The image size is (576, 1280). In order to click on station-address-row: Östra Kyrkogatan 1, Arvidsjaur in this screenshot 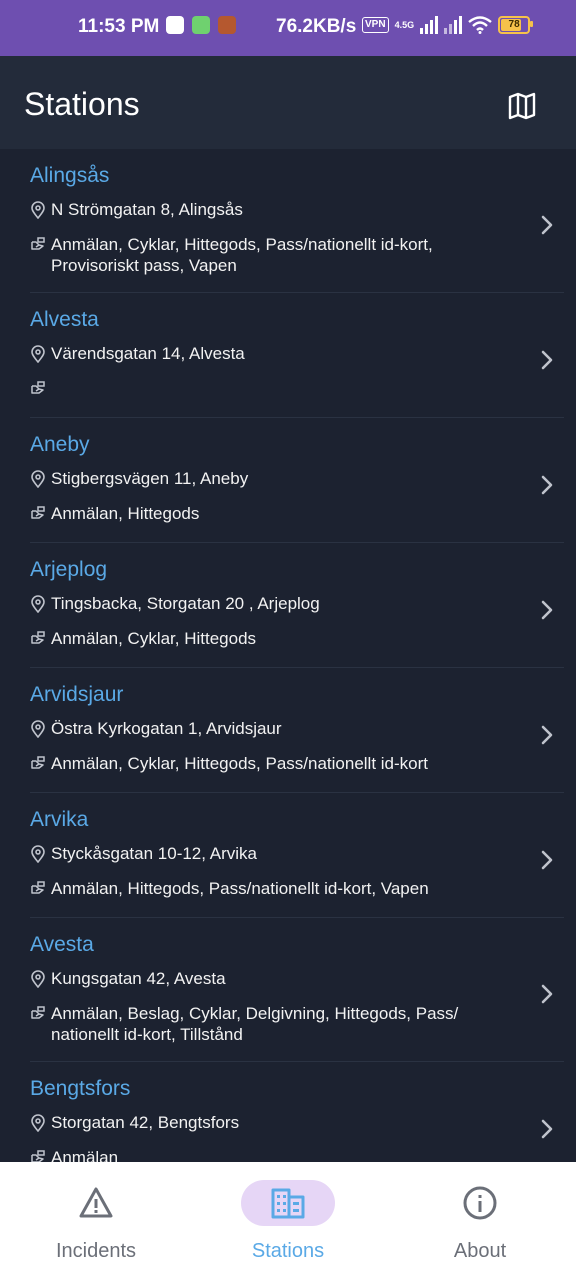, I will do `click(297, 730)`.